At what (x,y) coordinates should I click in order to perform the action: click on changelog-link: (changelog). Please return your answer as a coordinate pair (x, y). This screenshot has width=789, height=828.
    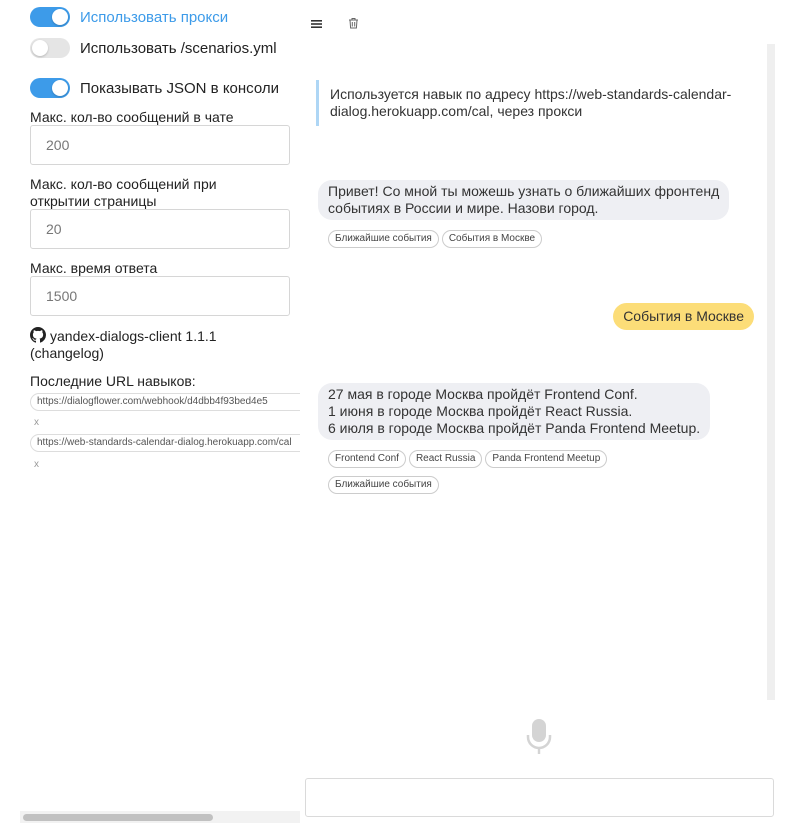
    Looking at the image, I should click on (67, 353).